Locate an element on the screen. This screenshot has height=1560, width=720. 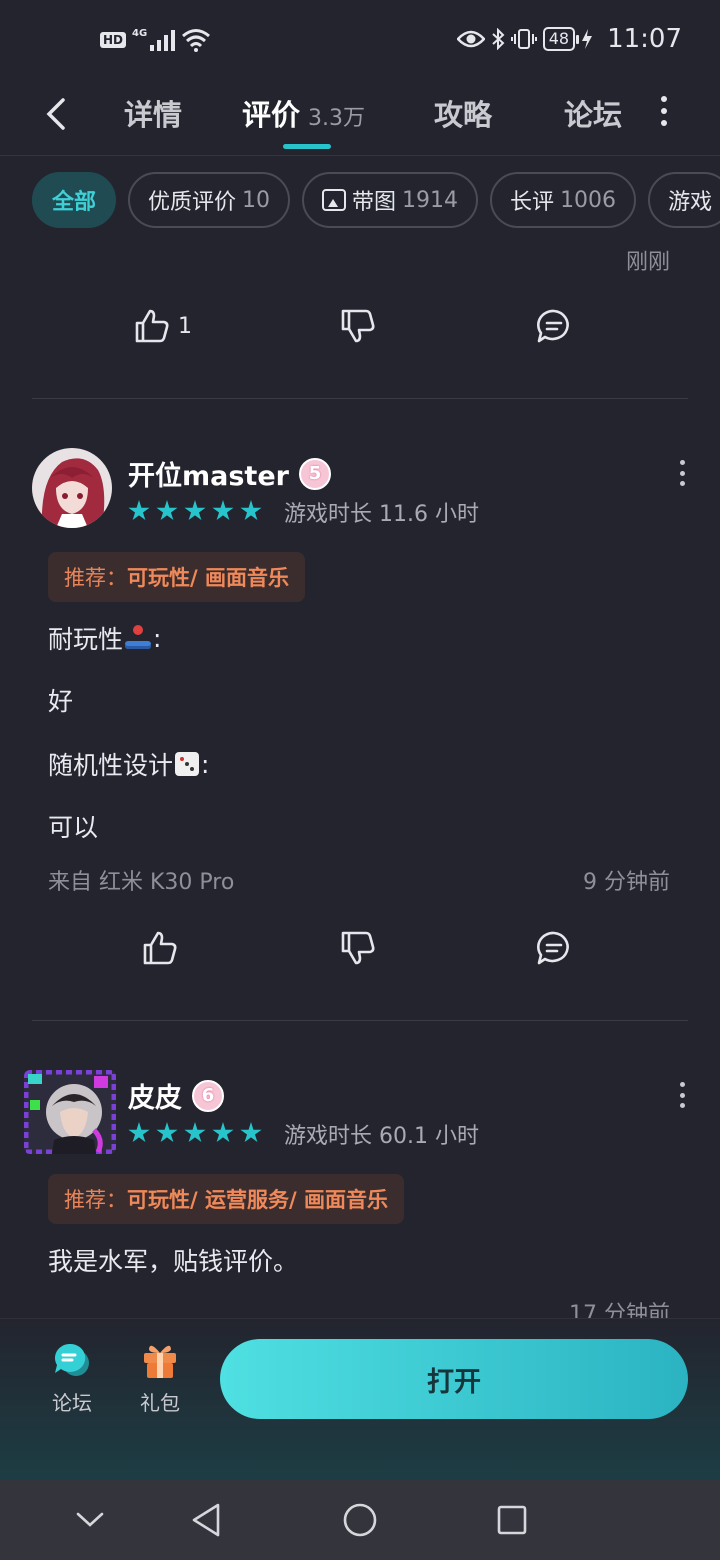
like-button is located at coordinates (160, 948).